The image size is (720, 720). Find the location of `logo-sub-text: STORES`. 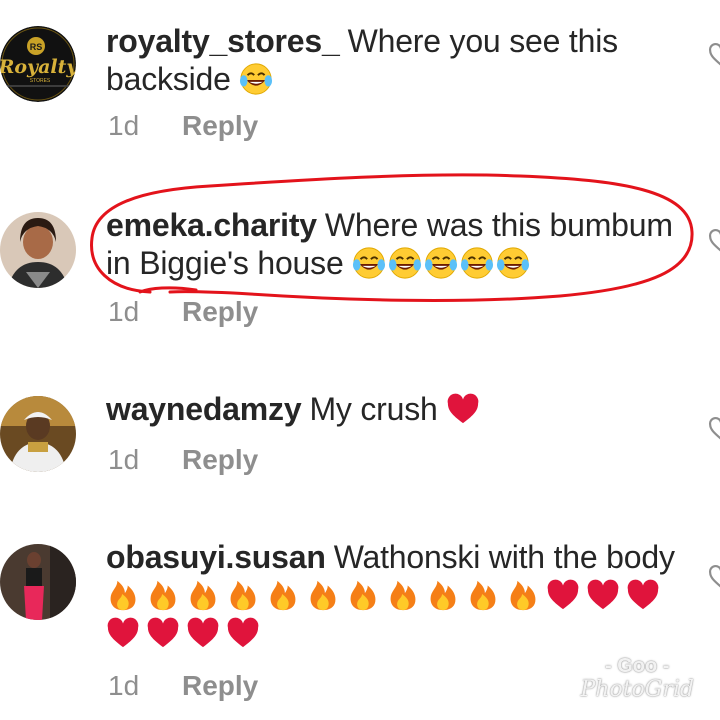

logo-sub-text: STORES is located at coordinates (40, 81).